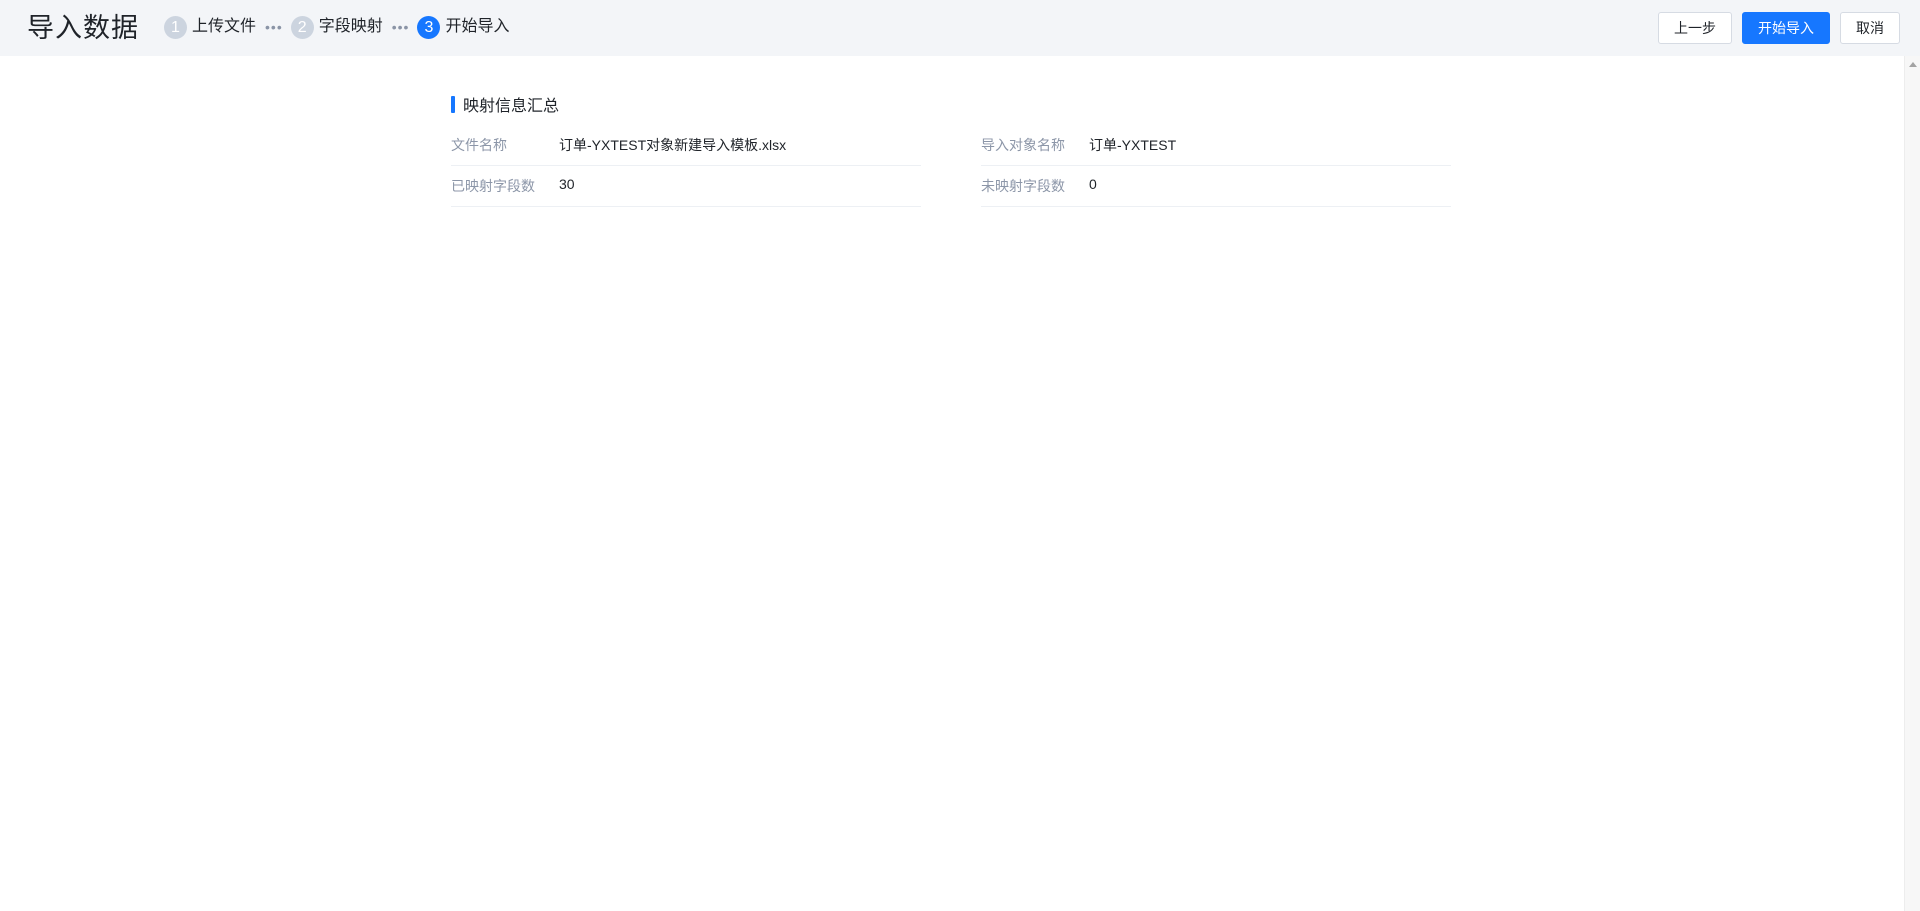 This screenshot has height=911, width=1920. I want to click on summary-value: 订单-YXTEST对象新建导入模板.xlsx, so click(673, 145).